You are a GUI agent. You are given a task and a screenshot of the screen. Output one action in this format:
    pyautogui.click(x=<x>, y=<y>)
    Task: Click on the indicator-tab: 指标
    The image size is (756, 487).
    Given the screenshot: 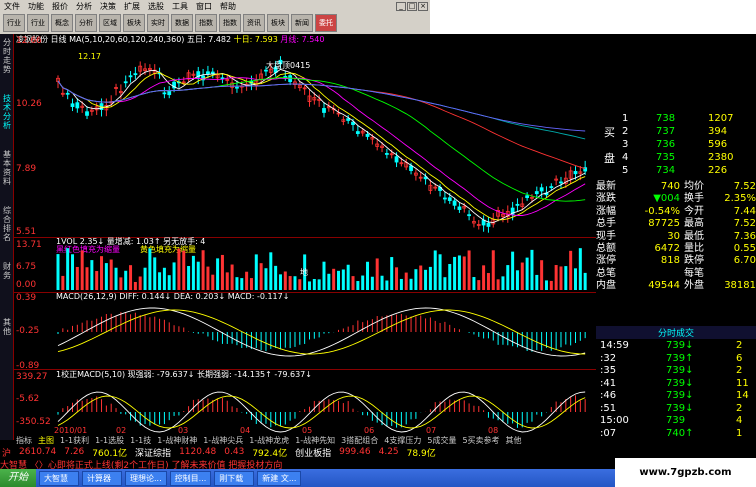 What is the action you would take?
    pyautogui.click(x=24, y=440)
    